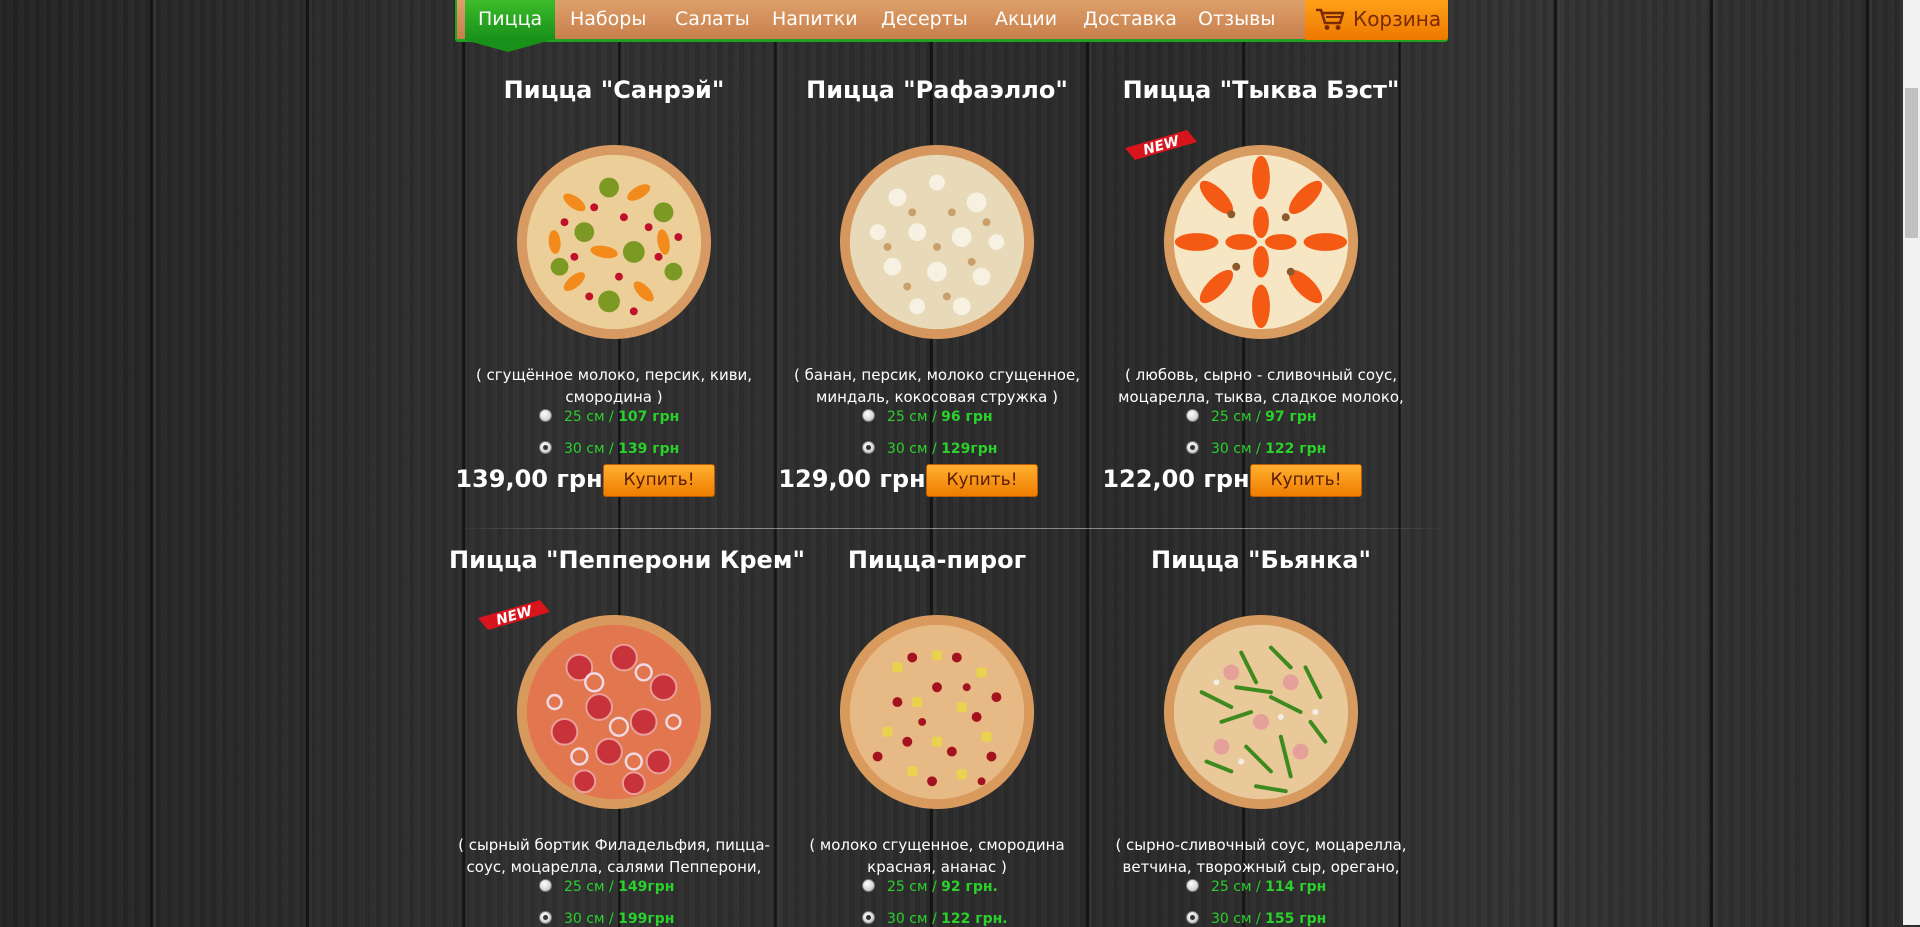 Image resolution: width=1920 pixels, height=927 pixels. What do you see at coordinates (1026, 19) in the screenshot?
I see `nav-item-promos: Акции` at bounding box center [1026, 19].